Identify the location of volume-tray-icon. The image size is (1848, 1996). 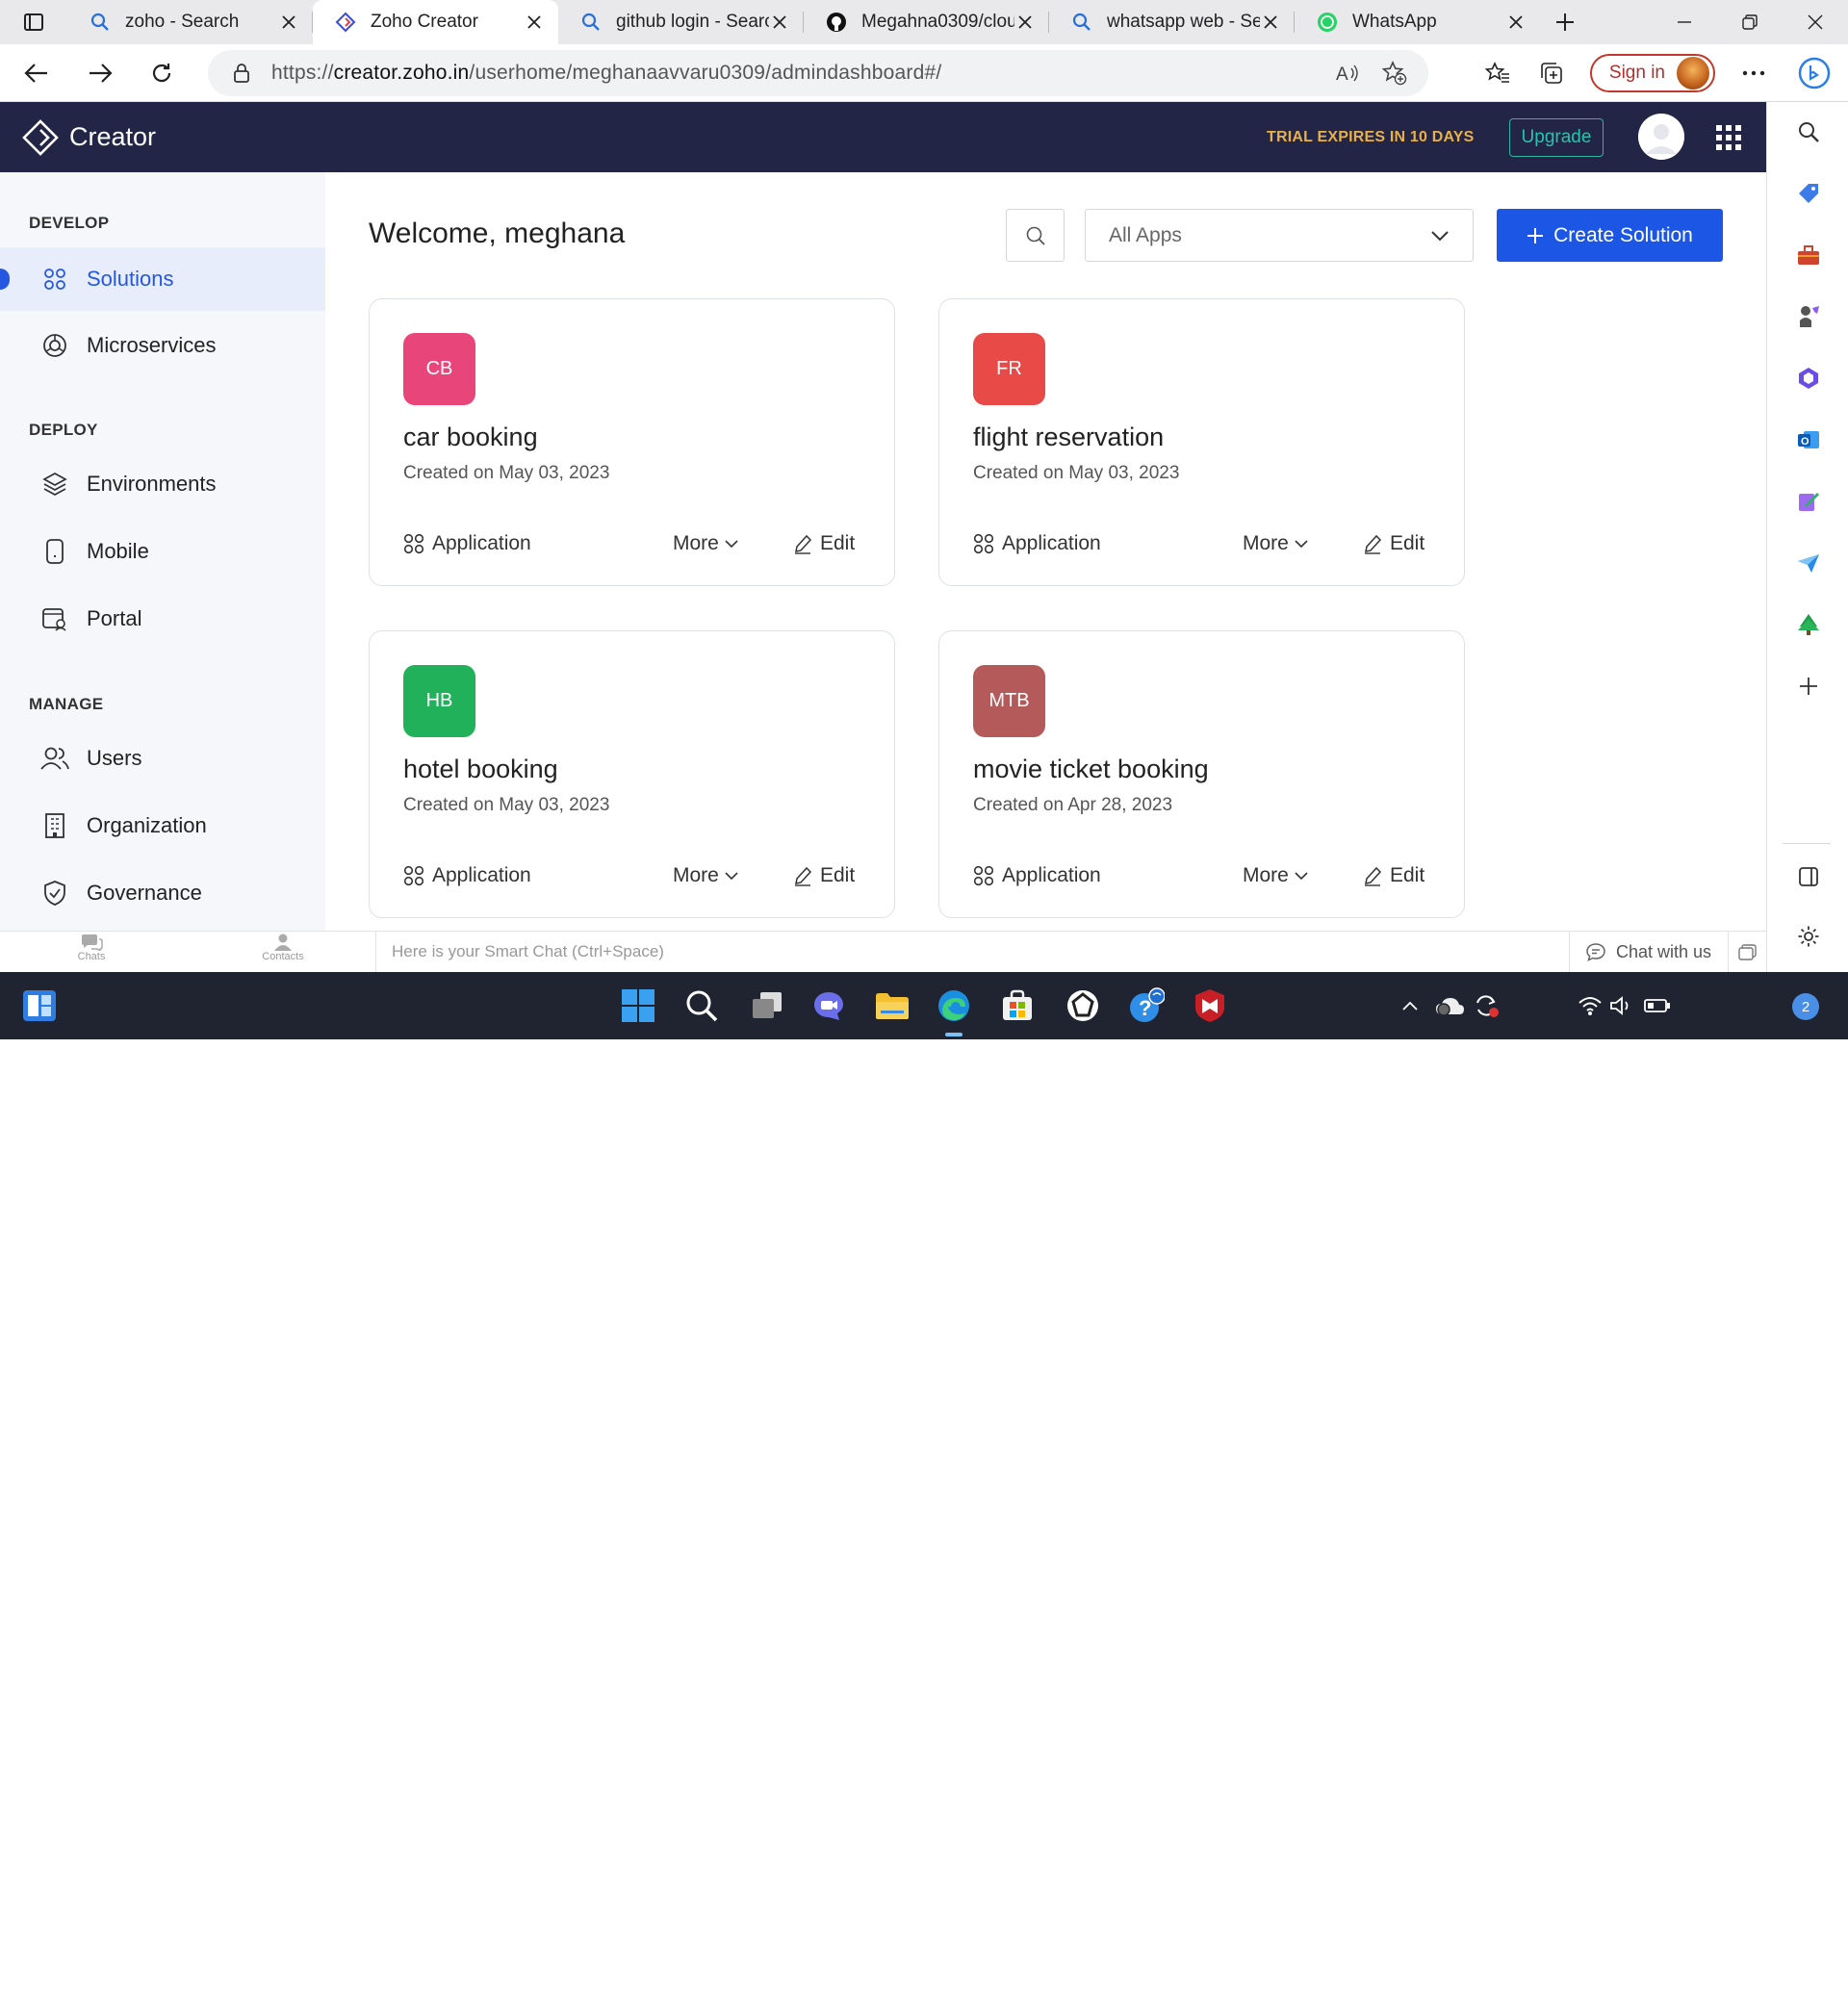
(1621, 1006).